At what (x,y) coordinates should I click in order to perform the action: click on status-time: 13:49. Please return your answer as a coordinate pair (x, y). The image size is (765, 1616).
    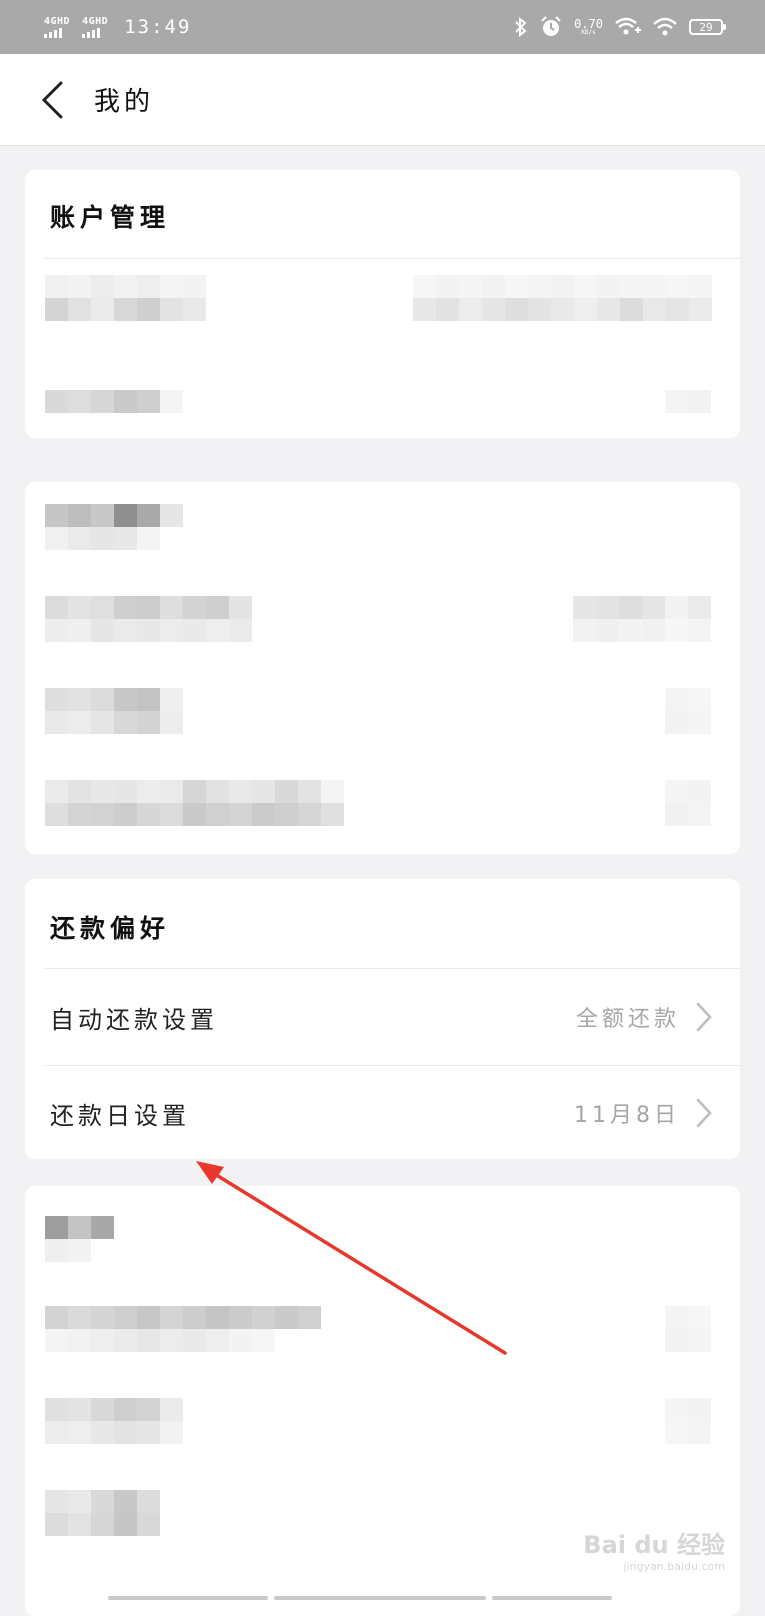
    Looking at the image, I should click on (158, 27).